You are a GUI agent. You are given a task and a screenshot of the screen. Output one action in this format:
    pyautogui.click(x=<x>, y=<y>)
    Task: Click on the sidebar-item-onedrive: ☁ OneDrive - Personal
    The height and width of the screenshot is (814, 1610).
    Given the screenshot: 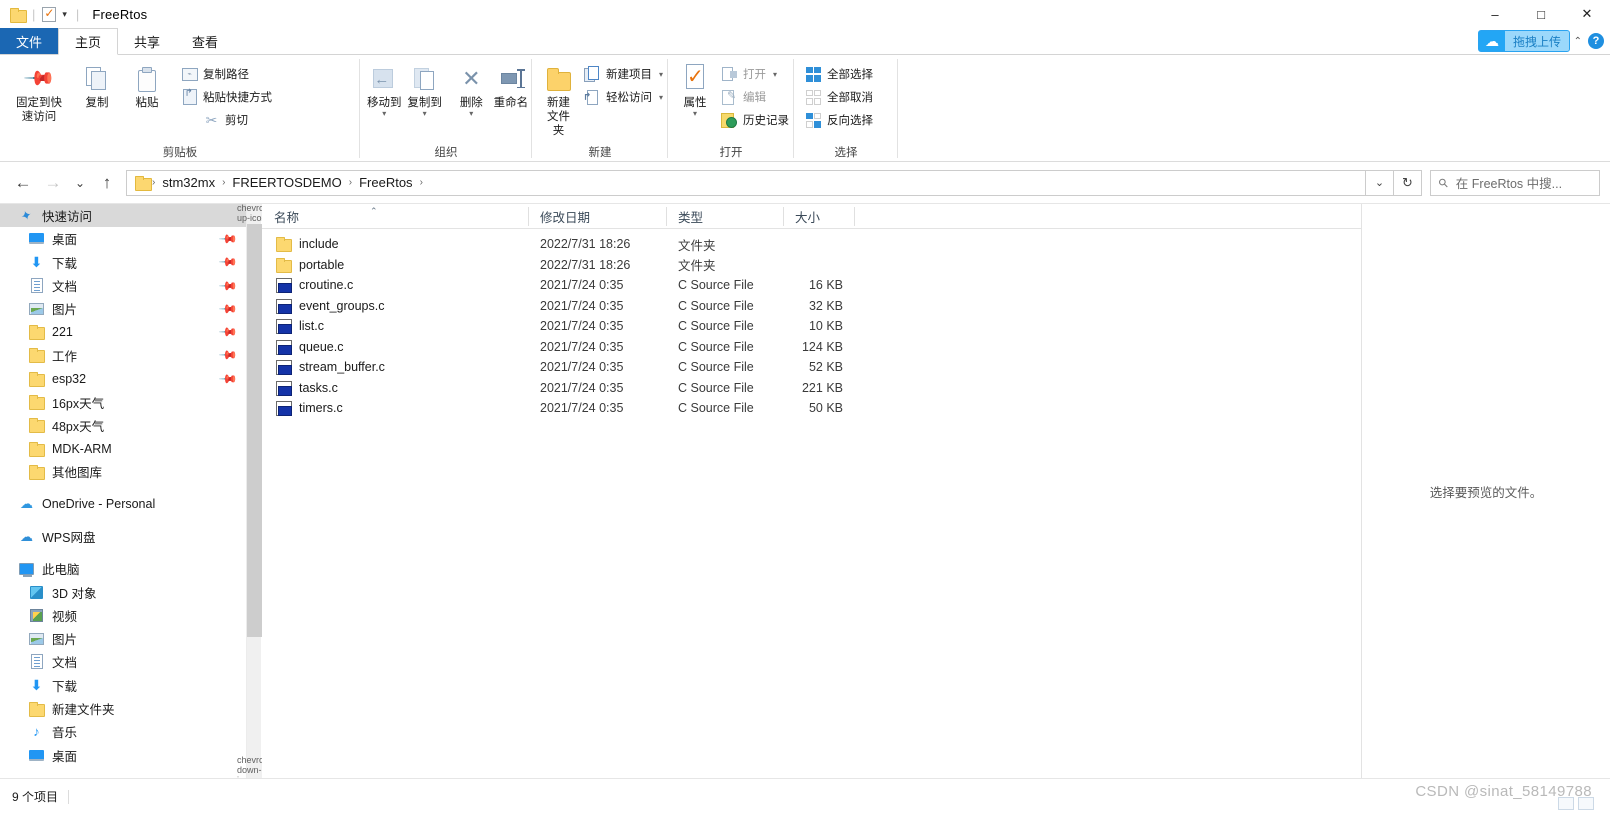 What is the action you would take?
    pyautogui.click(x=123, y=504)
    